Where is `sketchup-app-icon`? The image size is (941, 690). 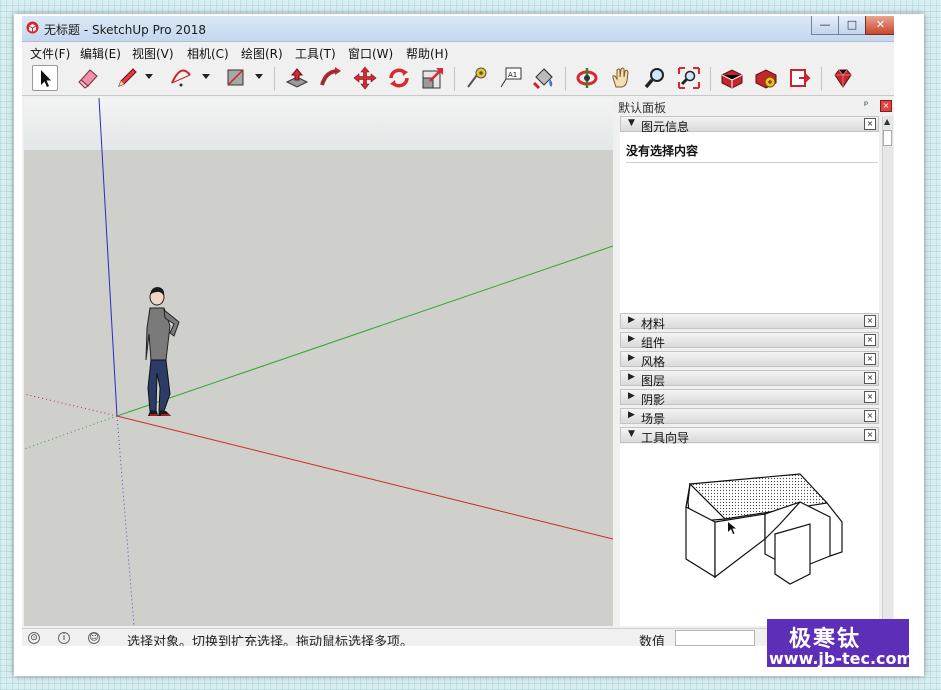 sketchup-app-icon is located at coordinates (32, 27).